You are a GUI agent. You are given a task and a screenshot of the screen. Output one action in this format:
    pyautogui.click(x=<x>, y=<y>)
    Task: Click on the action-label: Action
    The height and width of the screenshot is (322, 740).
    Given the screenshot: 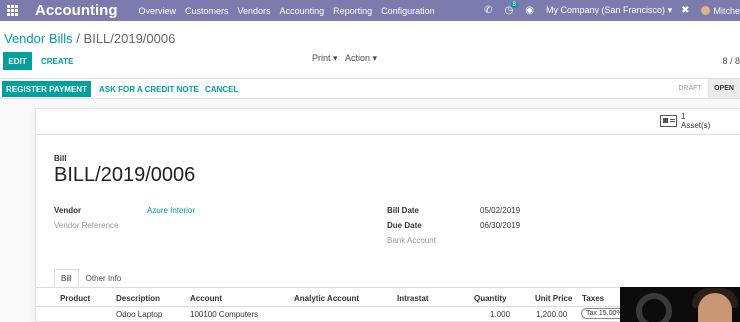 What is the action you would take?
    pyautogui.click(x=358, y=58)
    